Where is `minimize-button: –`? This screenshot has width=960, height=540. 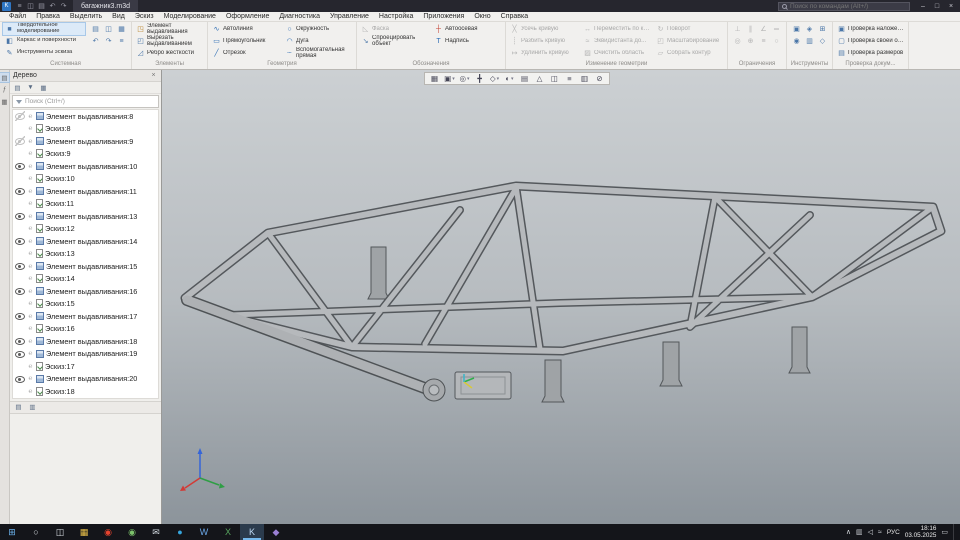 minimize-button: – is located at coordinates (923, 6).